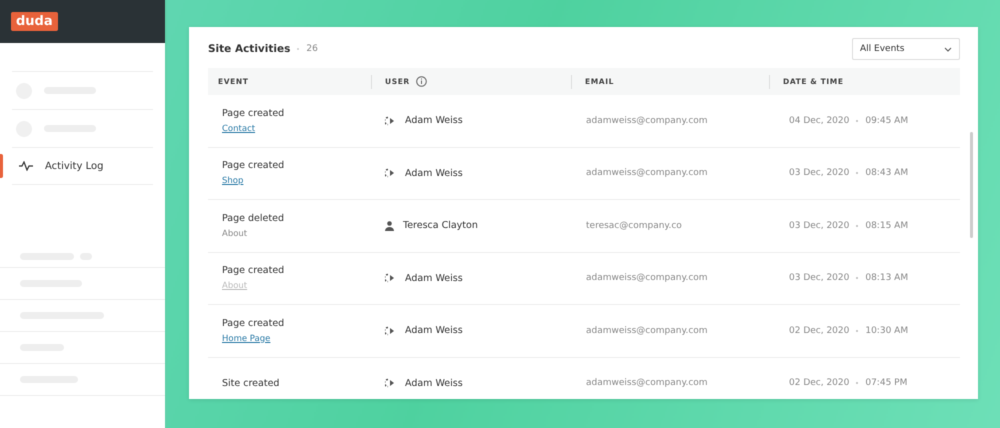 The image size is (1000, 428). What do you see at coordinates (253, 218) in the screenshot?
I see `event-text: Page deleted` at bounding box center [253, 218].